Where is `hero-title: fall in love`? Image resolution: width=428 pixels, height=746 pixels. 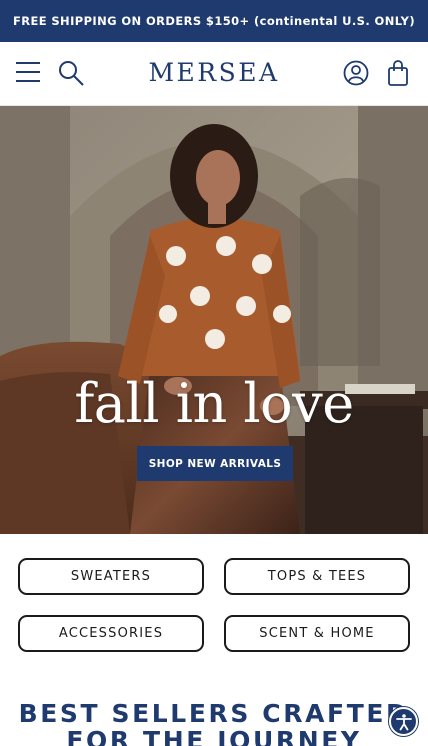
hero-title: fall in love is located at coordinates (214, 403).